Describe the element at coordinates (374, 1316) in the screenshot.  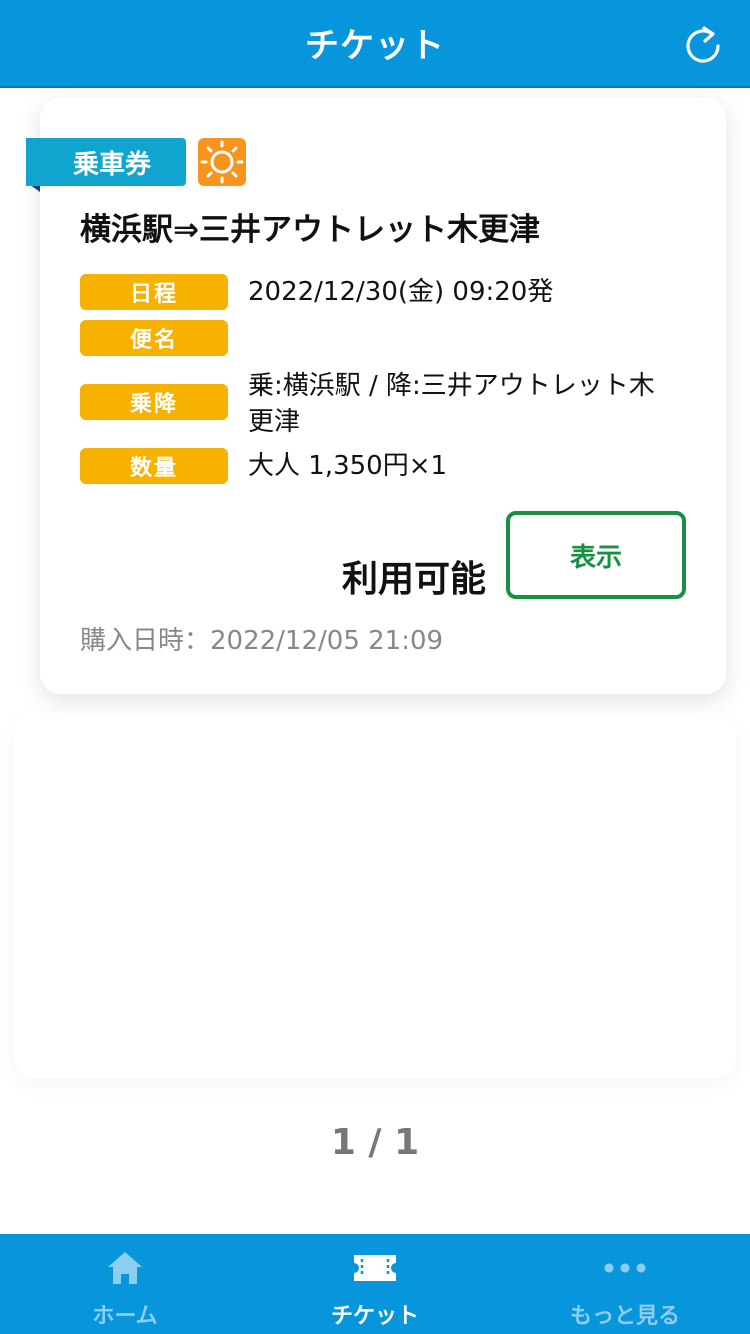
I see `nav-label-ticket: チケット` at that location.